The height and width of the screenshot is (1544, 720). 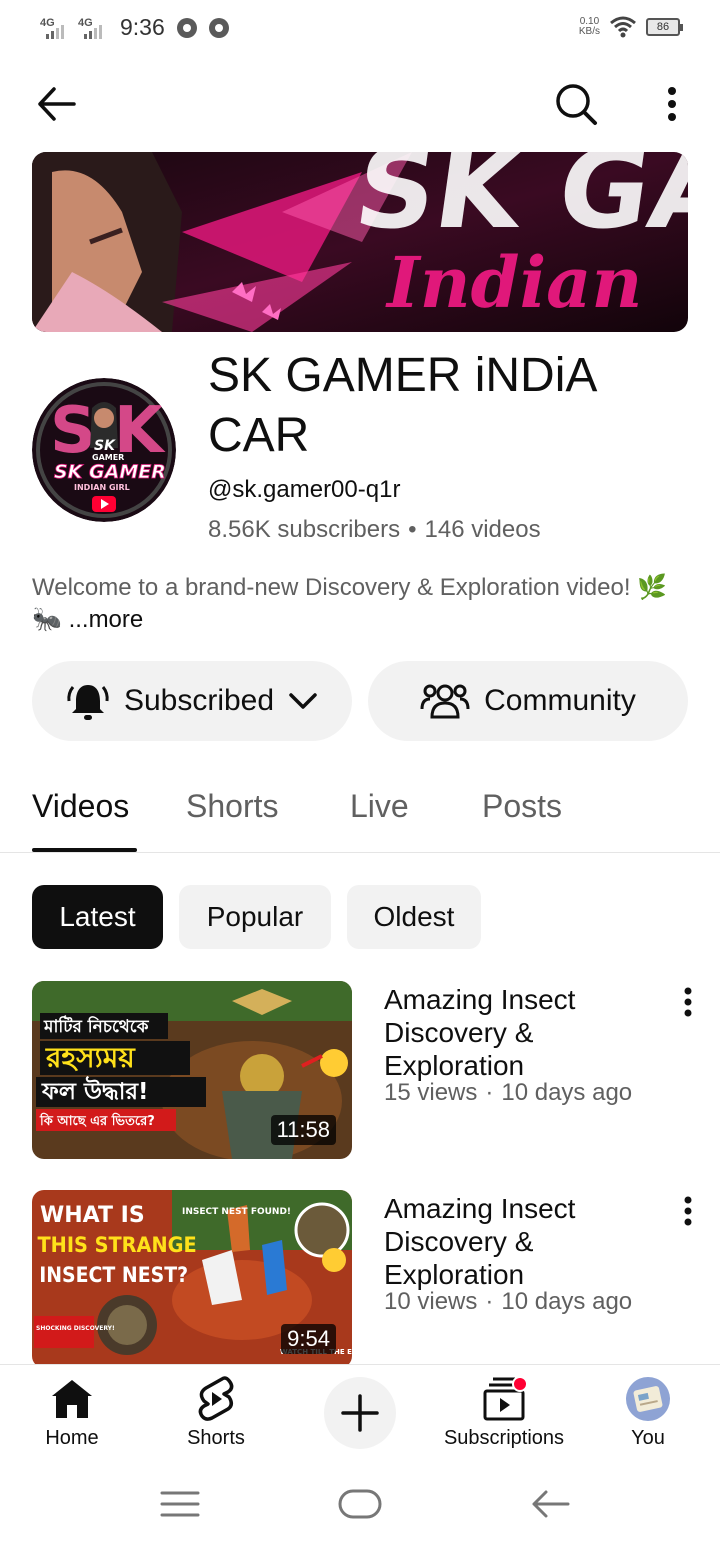 I want to click on community-button: Community, so click(x=528, y=701).